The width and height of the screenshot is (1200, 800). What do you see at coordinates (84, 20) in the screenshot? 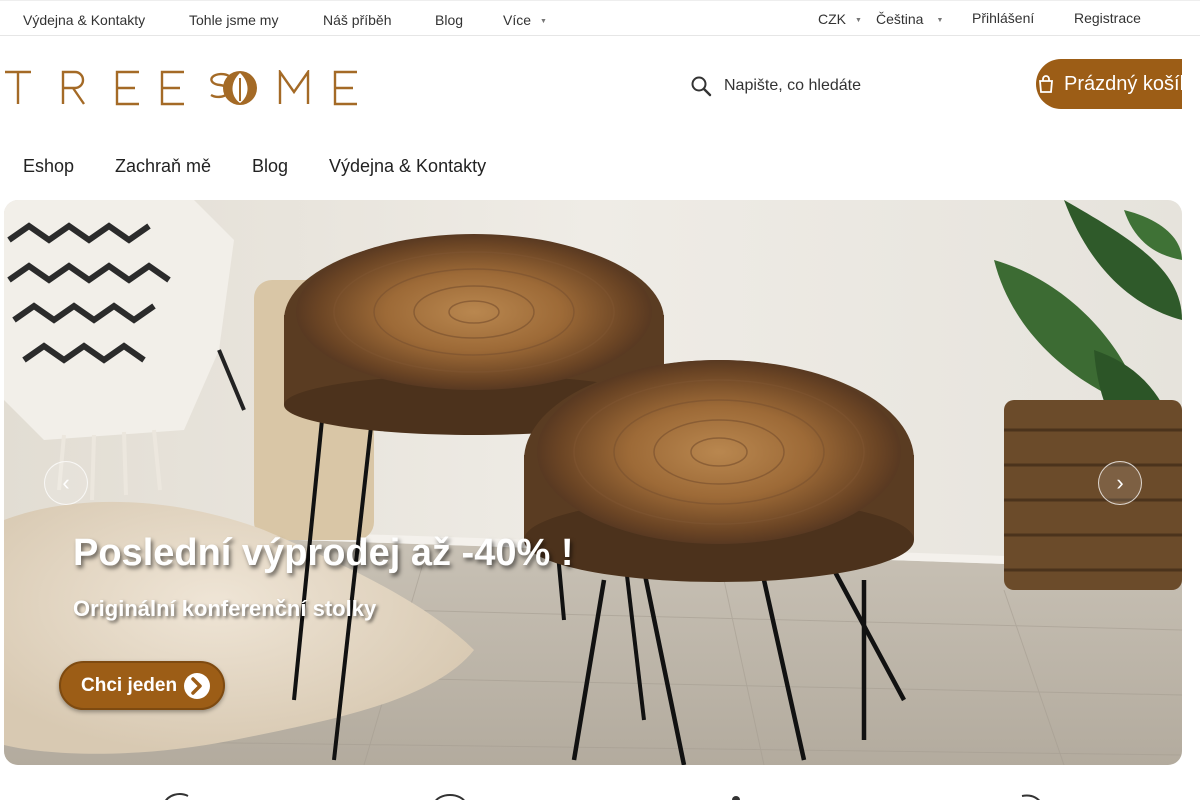
I see `top-link-pickup-contacts: Výdejna & Kontakty` at bounding box center [84, 20].